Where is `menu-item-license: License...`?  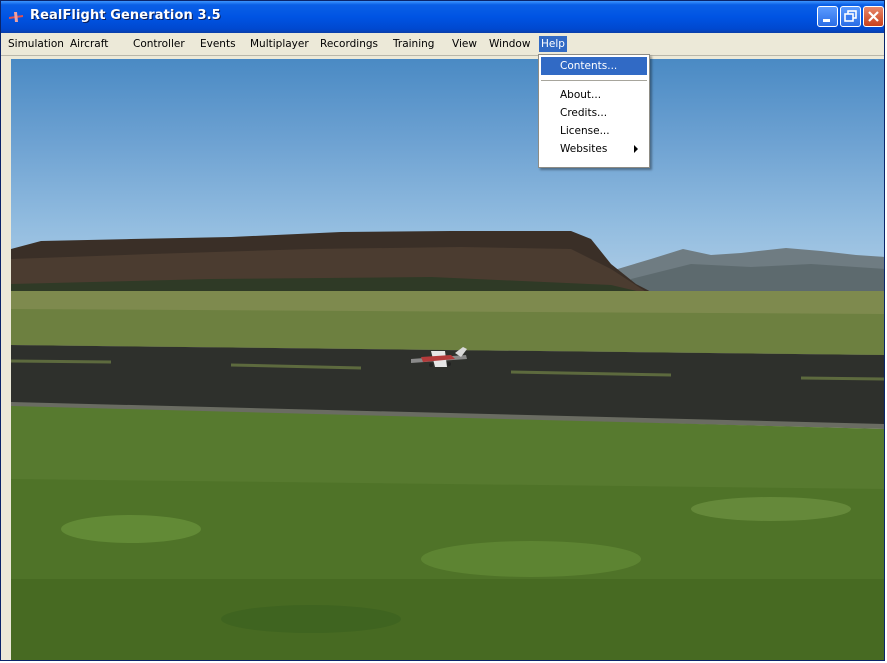 menu-item-license: License... is located at coordinates (594, 131).